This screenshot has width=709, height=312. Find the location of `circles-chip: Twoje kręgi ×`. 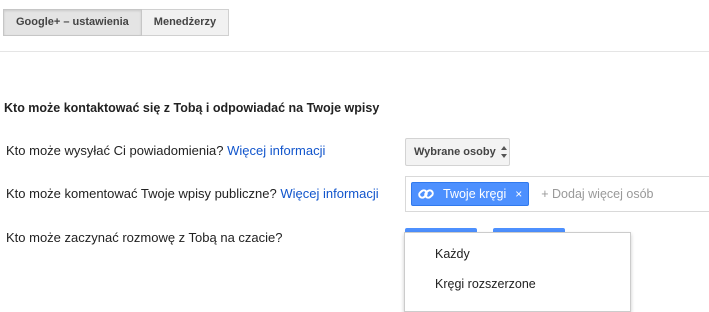

circles-chip: Twoje kręgi × is located at coordinates (470, 194).